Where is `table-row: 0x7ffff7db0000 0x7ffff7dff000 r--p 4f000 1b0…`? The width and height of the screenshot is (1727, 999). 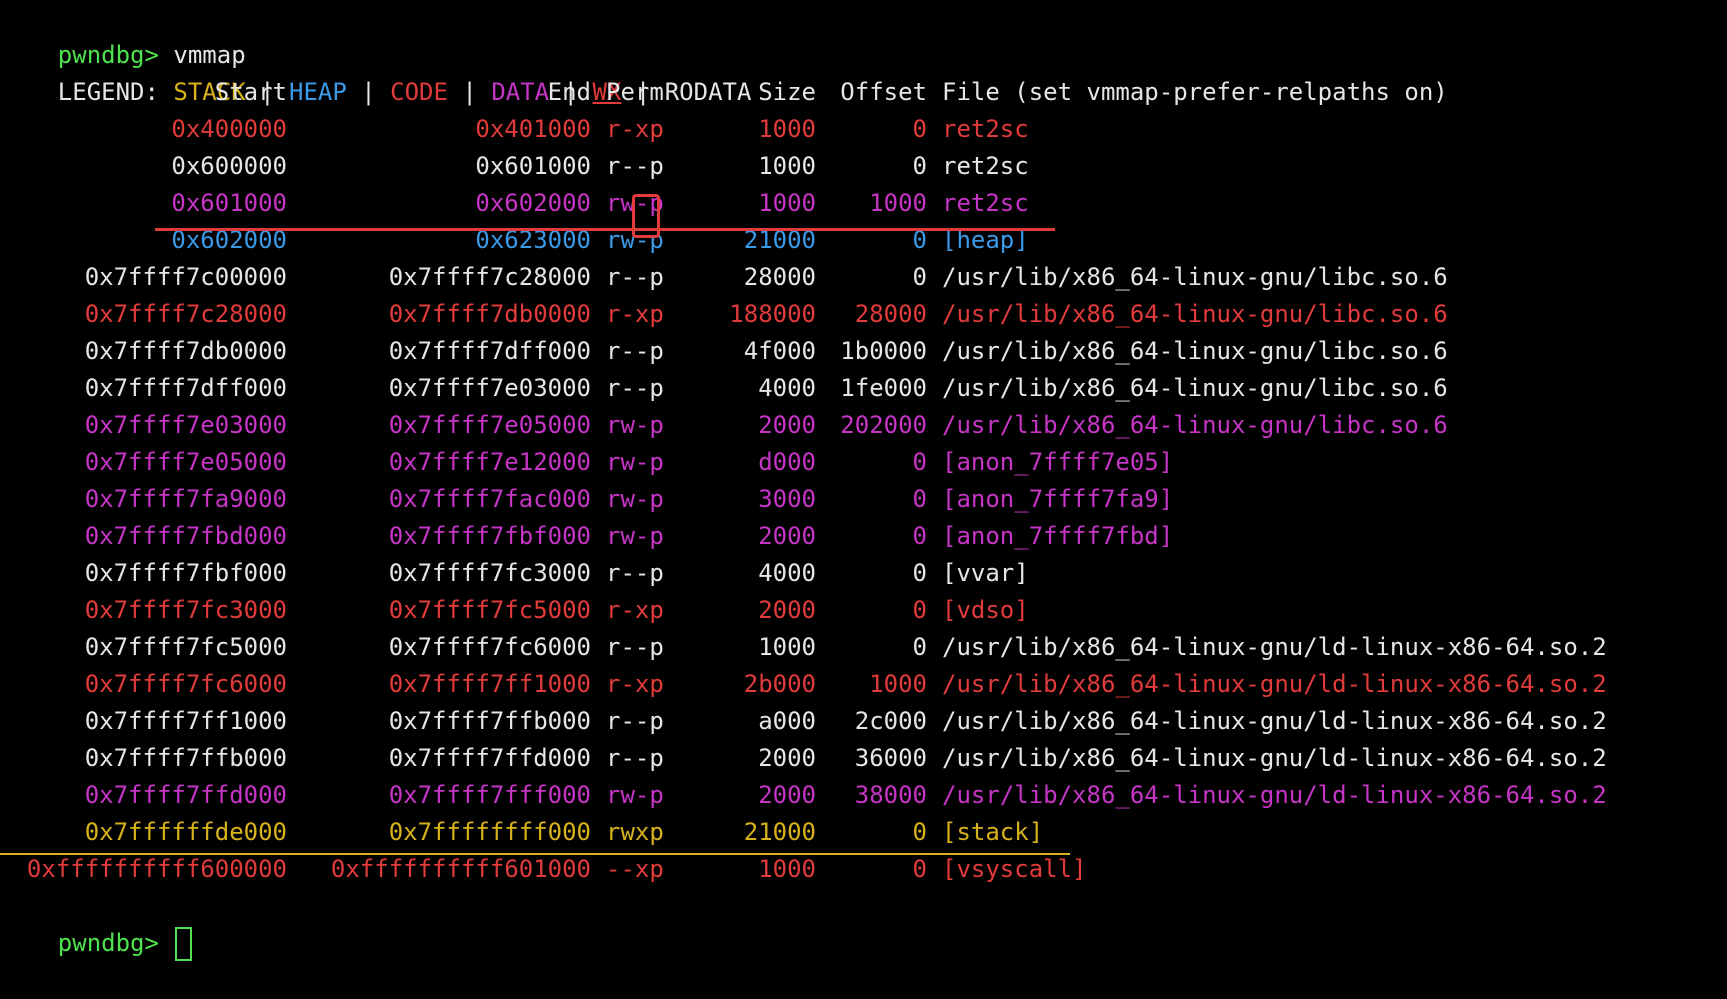 table-row: 0x7ffff7db0000 0x7ffff7dff000 r--p 4f000 1b0… is located at coordinates (863, 351).